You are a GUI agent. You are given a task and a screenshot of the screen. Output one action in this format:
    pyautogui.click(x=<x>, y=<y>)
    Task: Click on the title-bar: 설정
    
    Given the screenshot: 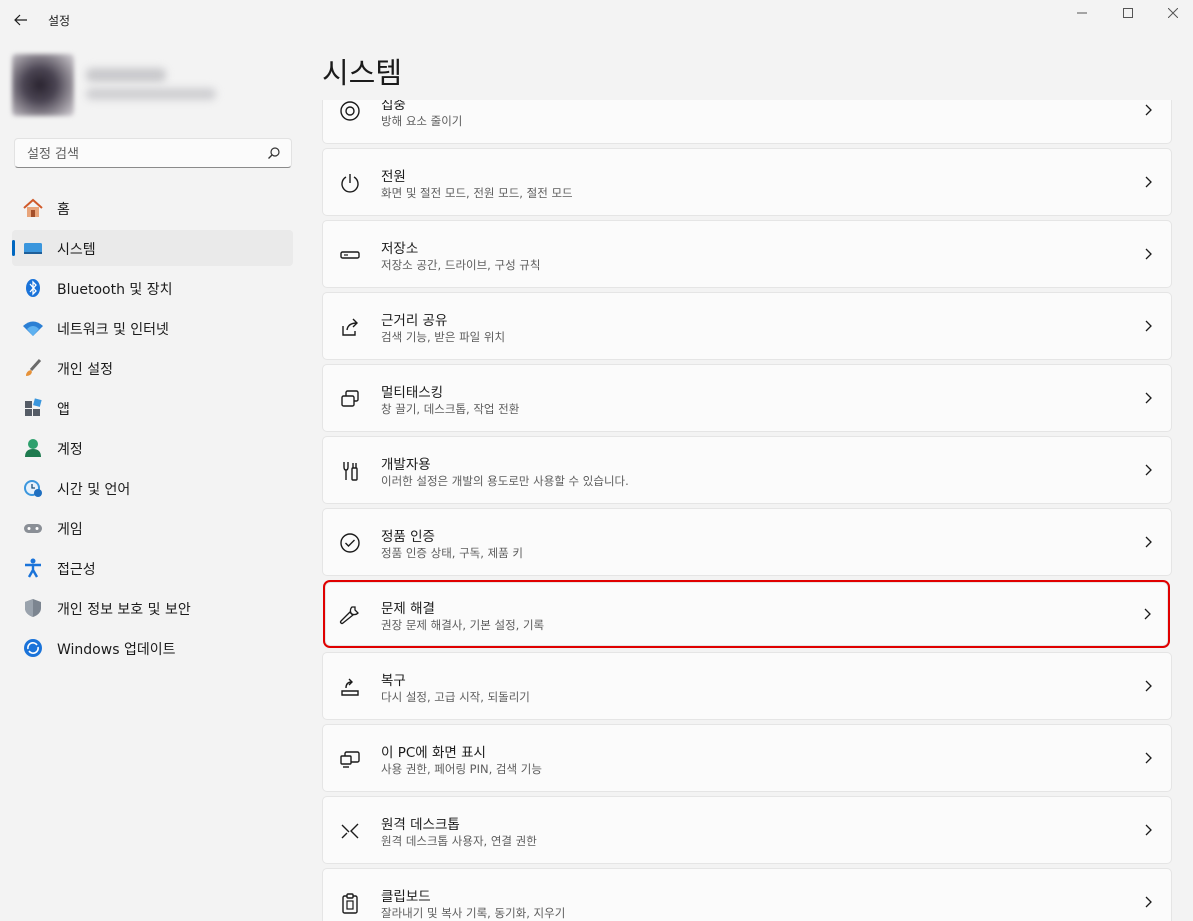 What is the action you would take?
    pyautogui.click(x=596, y=20)
    